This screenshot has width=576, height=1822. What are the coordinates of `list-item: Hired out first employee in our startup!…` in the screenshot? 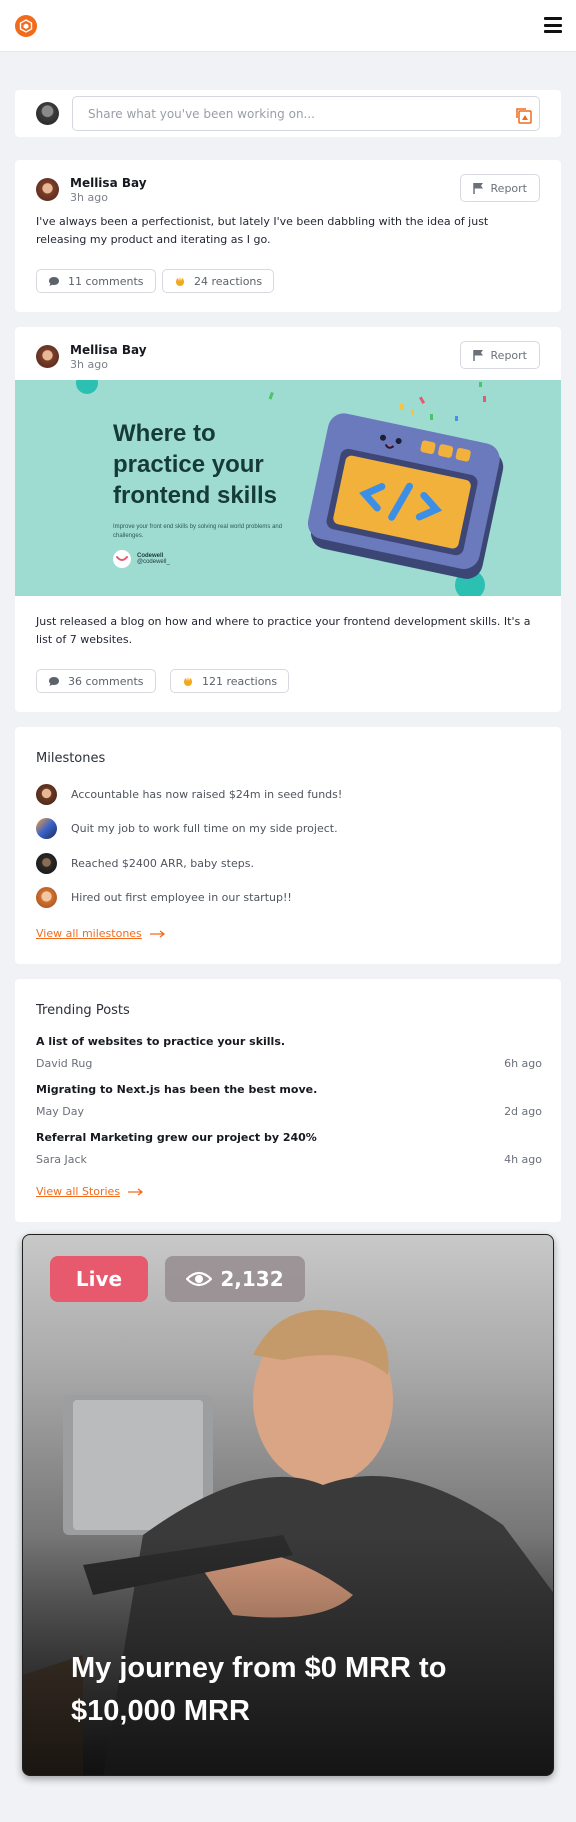 It's located at (164, 897).